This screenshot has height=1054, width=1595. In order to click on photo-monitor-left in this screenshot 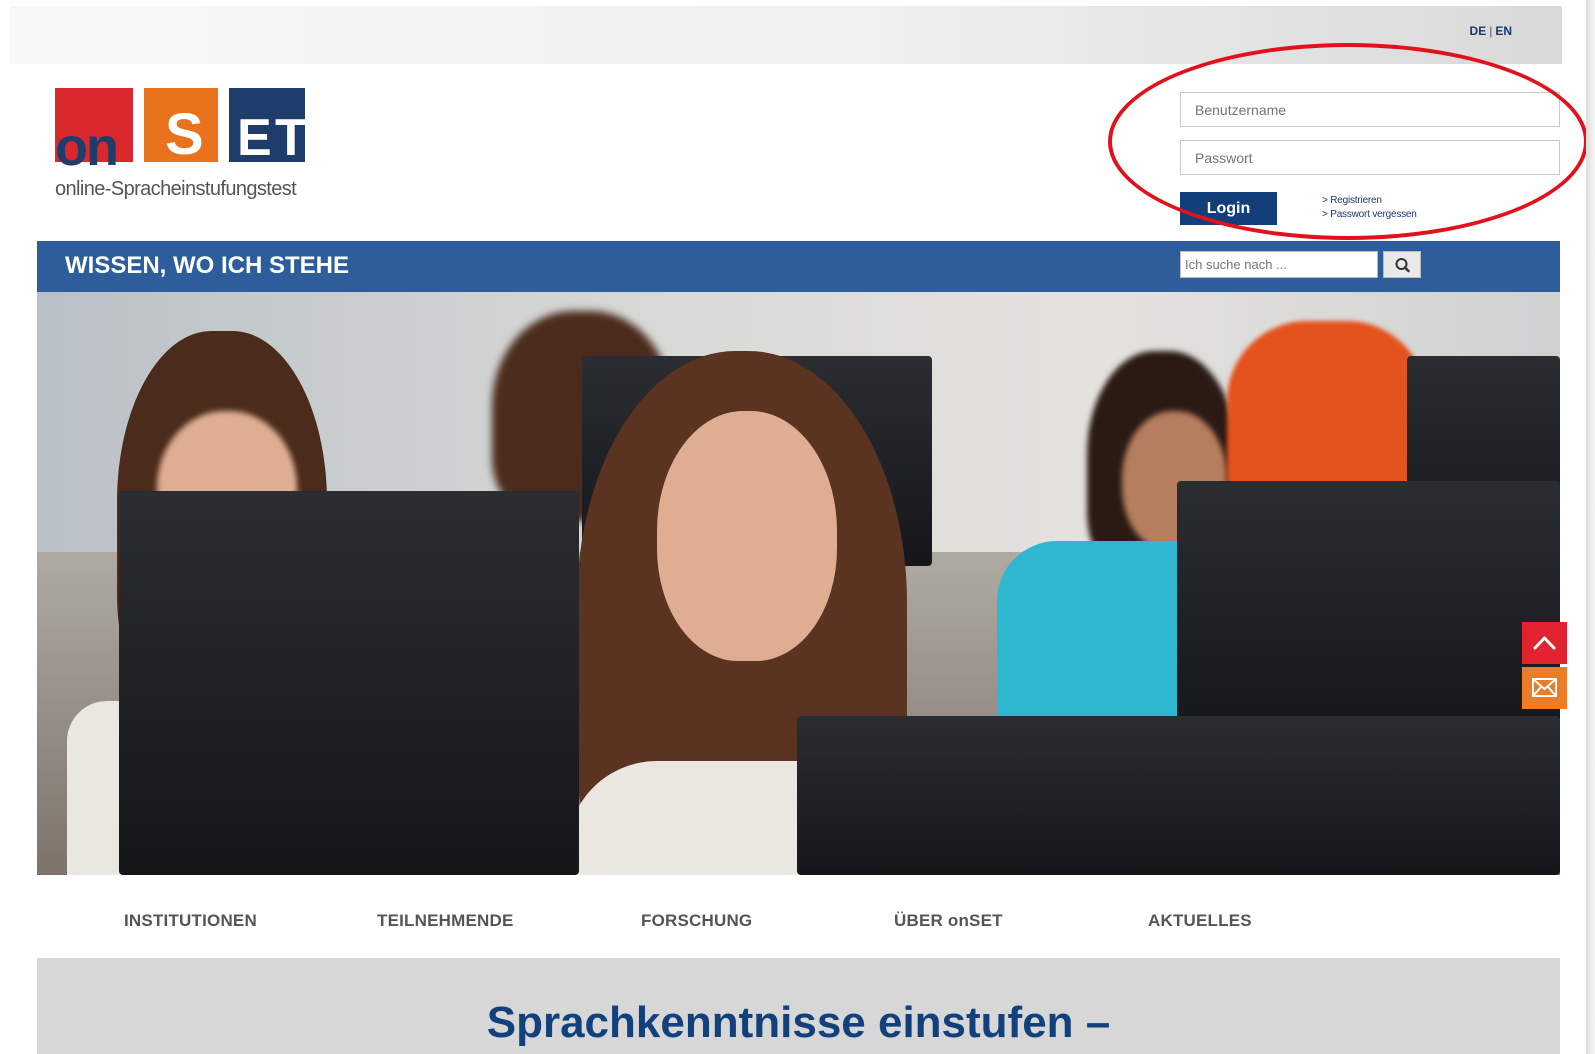, I will do `click(349, 683)`.